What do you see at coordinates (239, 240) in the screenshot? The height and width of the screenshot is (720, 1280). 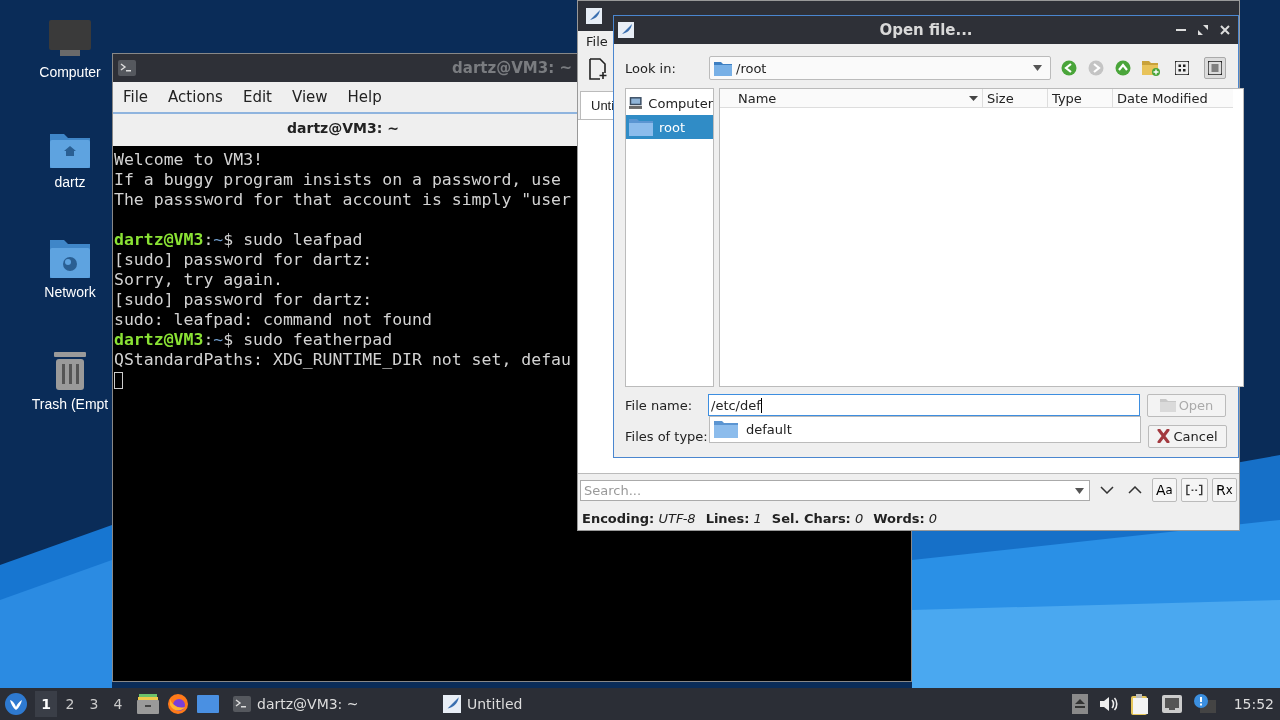 I see `terminal-line: dartz@VM3:~$ sudo leafpad` at bounding box center [239, 240].